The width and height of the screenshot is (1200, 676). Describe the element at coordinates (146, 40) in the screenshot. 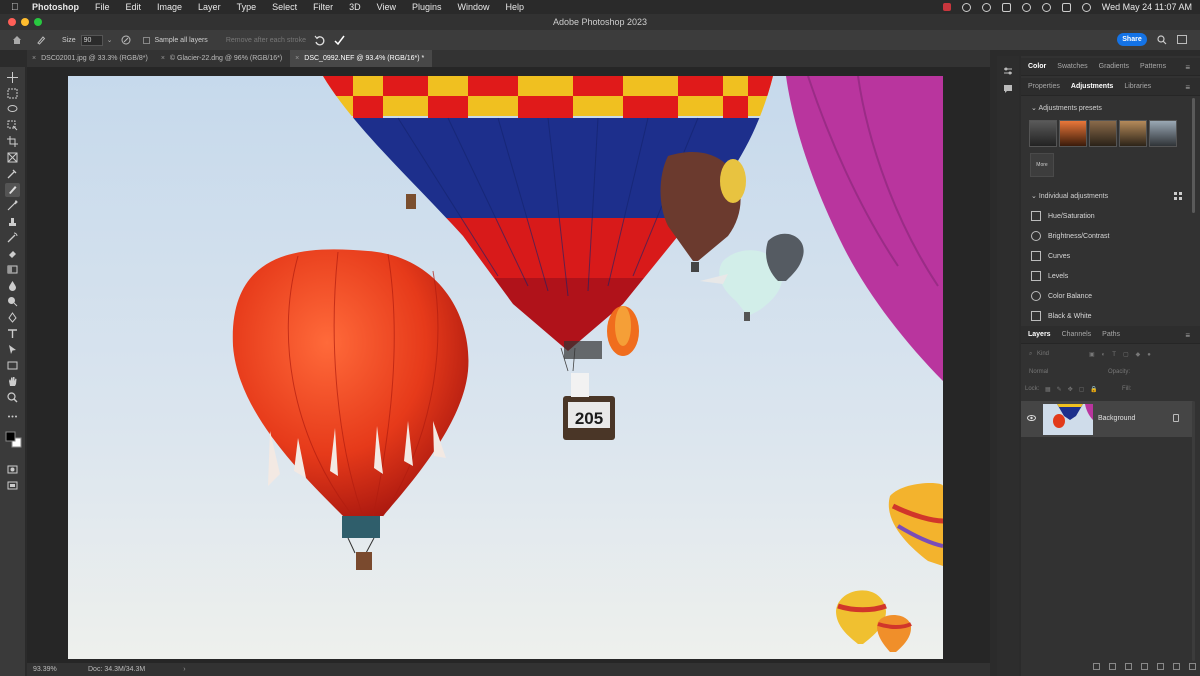

I see `sample-all-layers-checkbox` at that location.